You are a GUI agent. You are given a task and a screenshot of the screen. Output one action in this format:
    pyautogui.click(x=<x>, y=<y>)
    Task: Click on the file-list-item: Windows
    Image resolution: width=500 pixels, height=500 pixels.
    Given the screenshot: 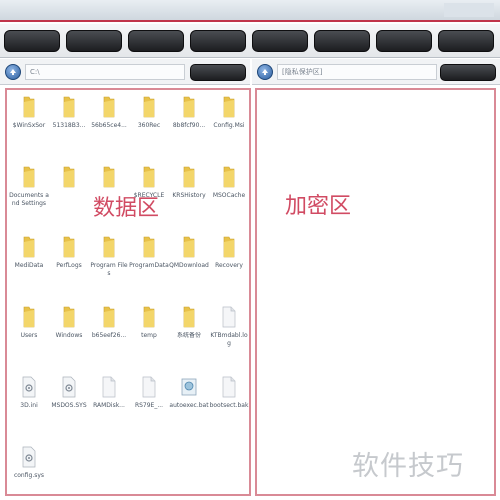 What is the action you would take?
    pyautogui.click(x=69, y=333)
    